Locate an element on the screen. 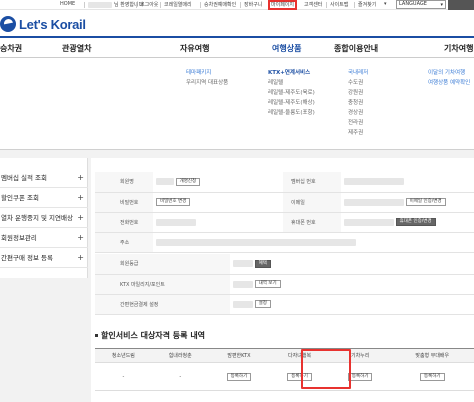  korail-logo: Let's Korail is located at coordinates (43, 24).